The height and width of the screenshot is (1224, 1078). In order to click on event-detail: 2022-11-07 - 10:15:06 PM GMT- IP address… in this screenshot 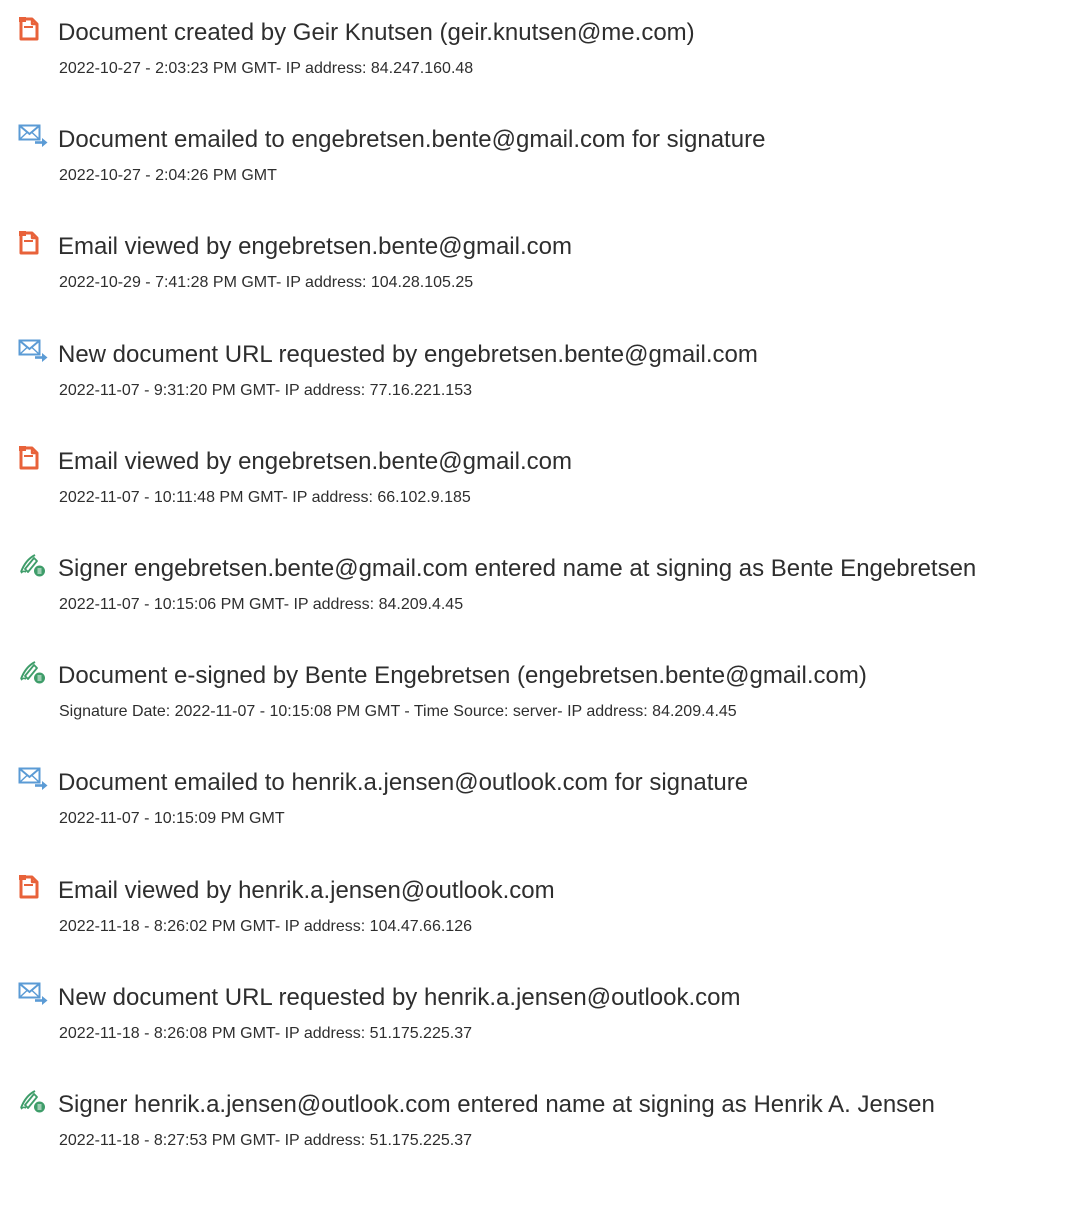, I will do `click(261, 604)`.